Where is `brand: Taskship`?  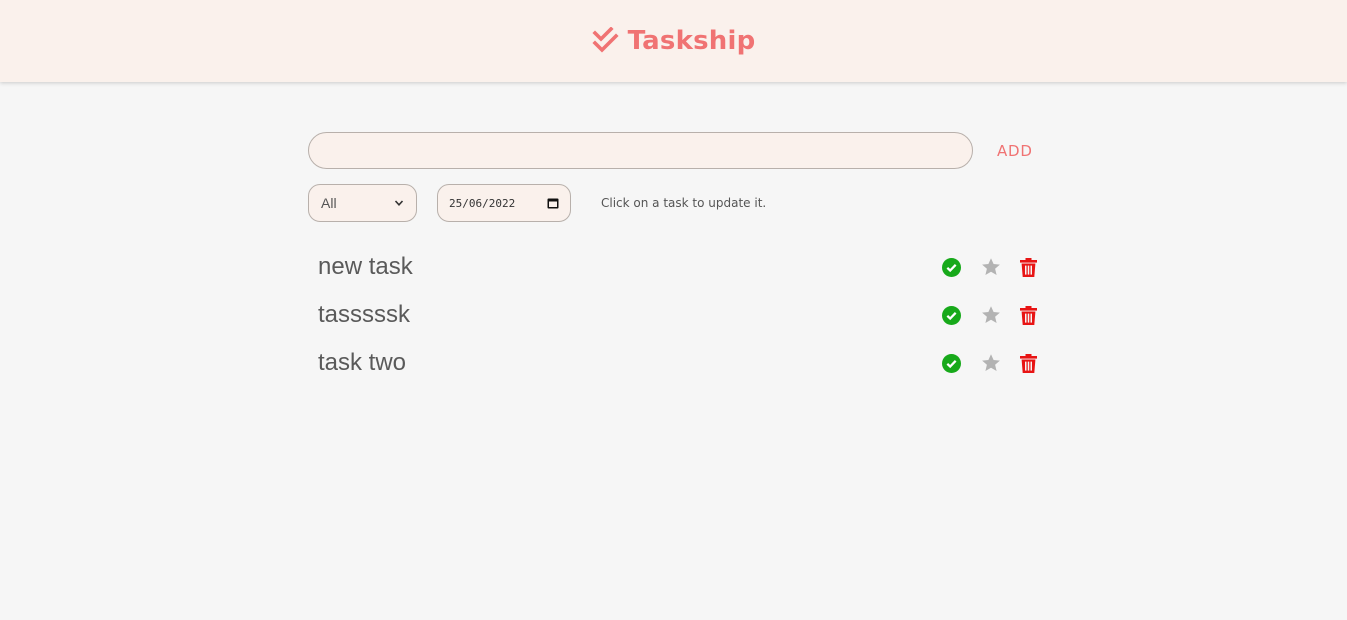 brand: Taskship is located at coordinates (674, 41).